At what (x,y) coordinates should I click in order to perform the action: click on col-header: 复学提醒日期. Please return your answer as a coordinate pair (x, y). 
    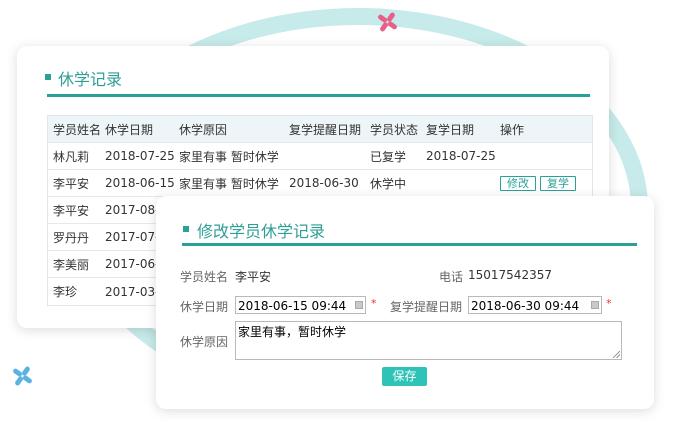
    Looking at the image, I should click on (325, 129).